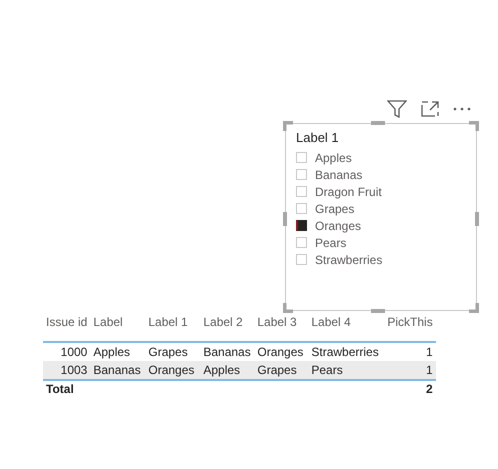 This screenshot has height=469, width=498. I want to click on table-cell: Grapes, so click(281, 370).